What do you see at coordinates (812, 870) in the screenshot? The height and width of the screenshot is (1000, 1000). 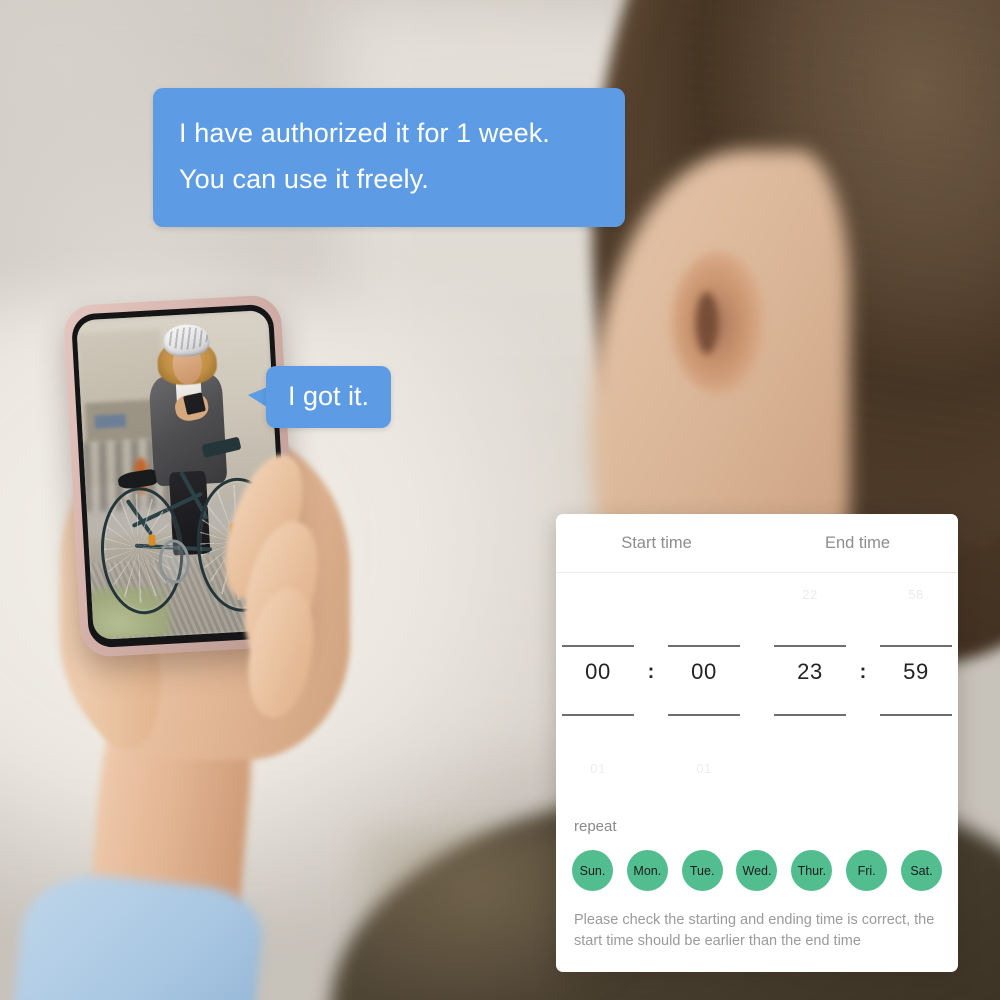 I see `day-chip-thur: Thur.` at bounding box center [812, 870].